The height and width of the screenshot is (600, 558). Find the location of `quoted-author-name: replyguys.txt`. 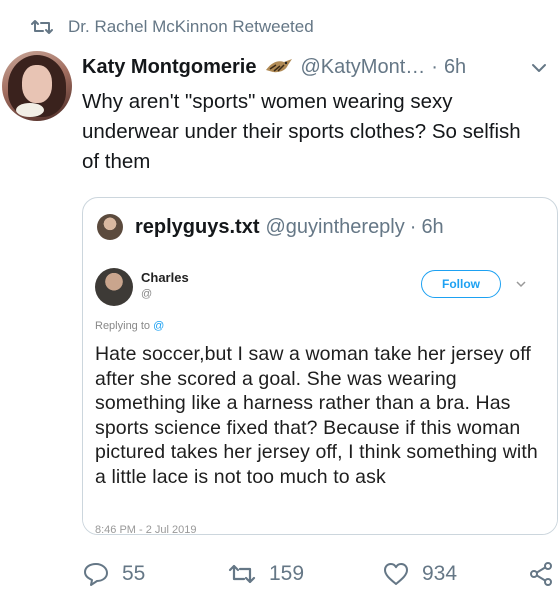

quoted-author-name: replyguys.txt is located at coordinates (197, 226).